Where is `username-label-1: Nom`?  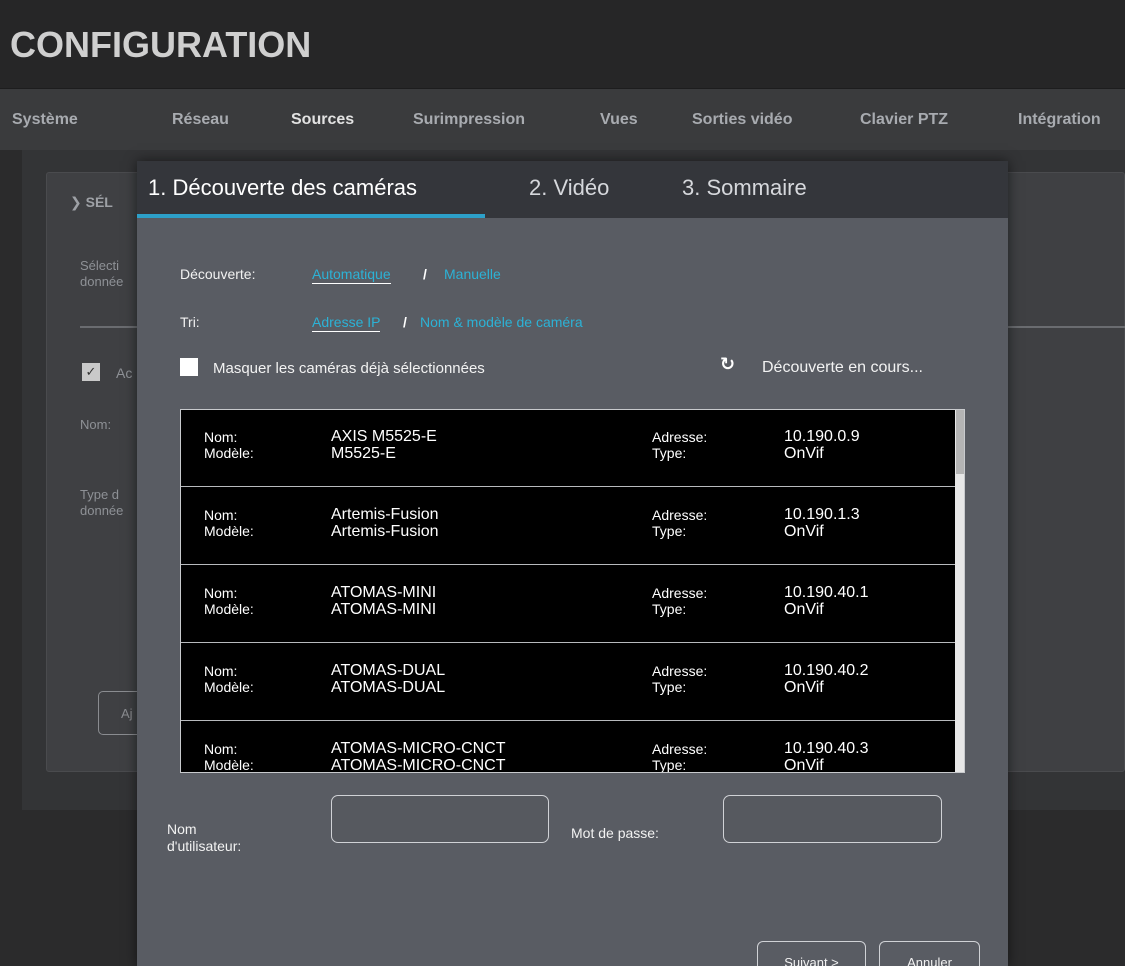 username-label-1: Nom is located at coordinates (182, 829).